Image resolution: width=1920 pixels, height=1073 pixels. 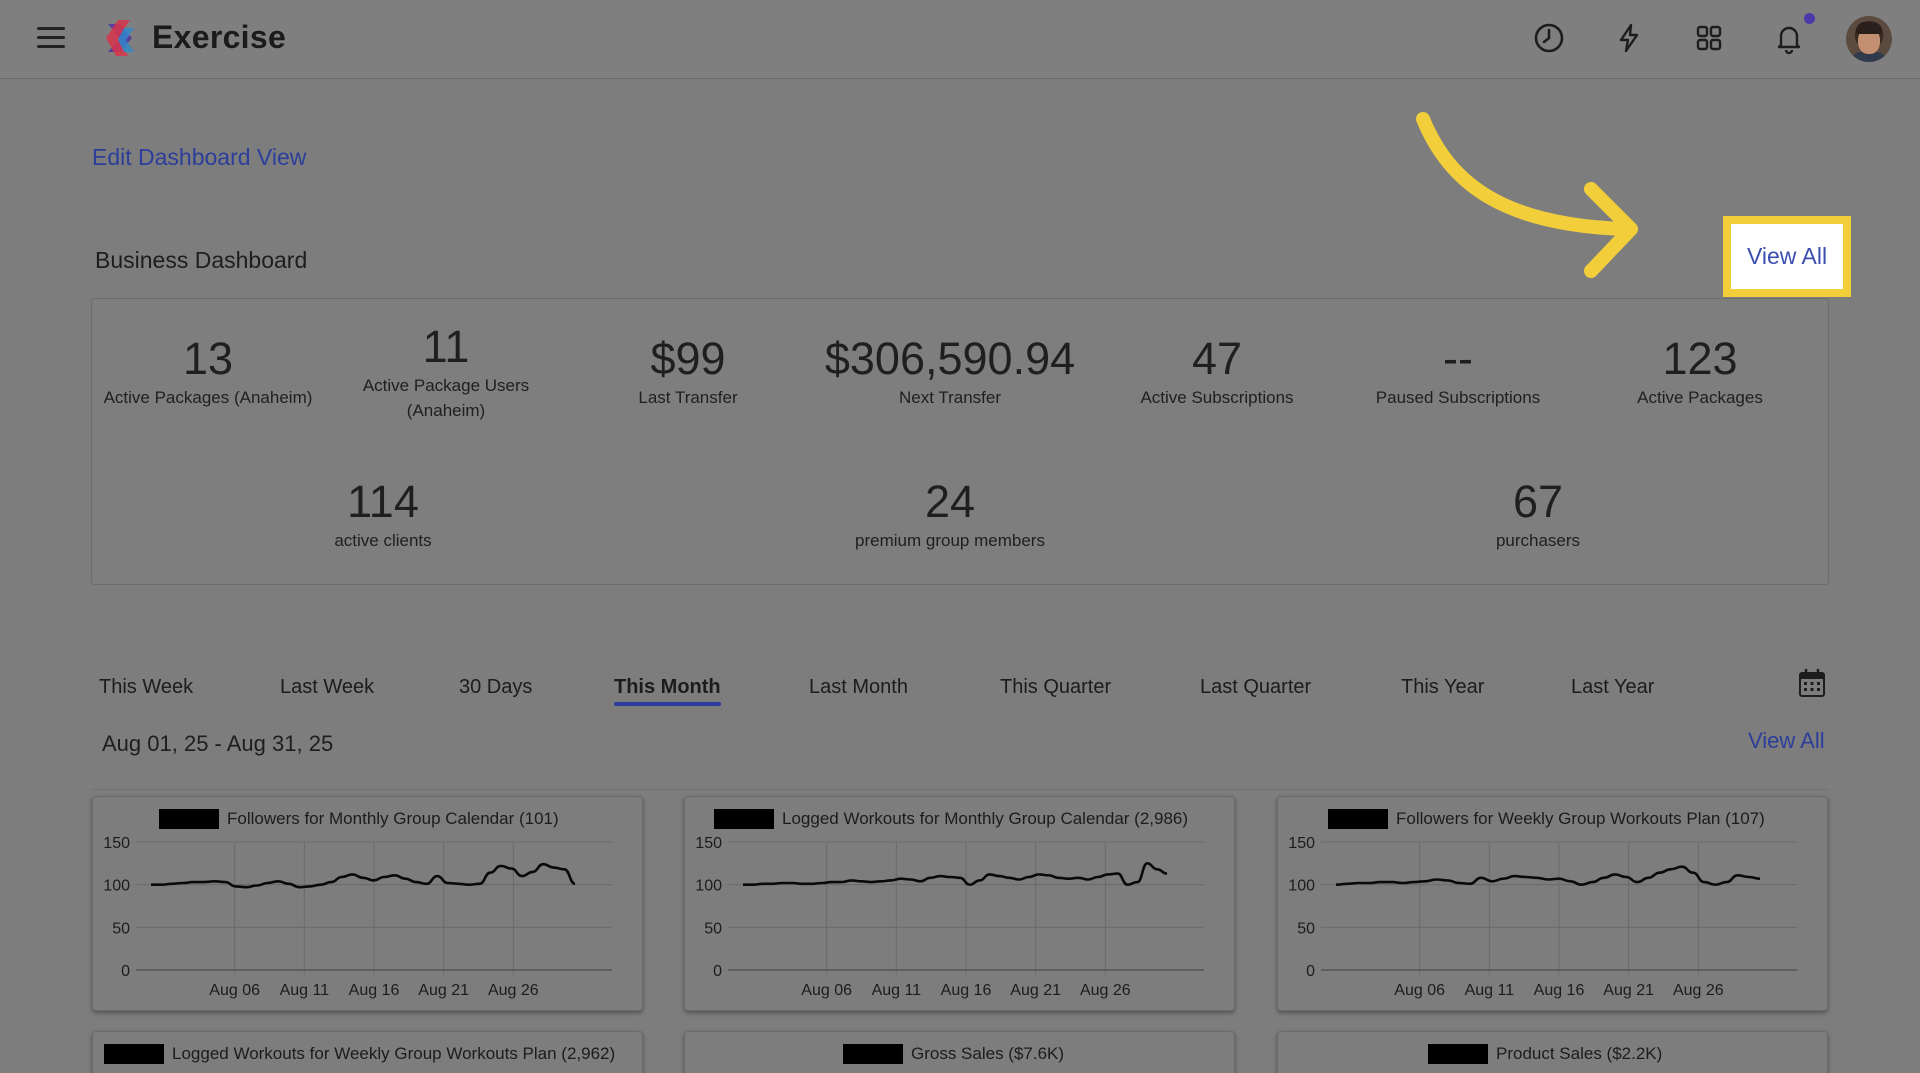 What do you see at coordinates (218, 743) in the screenshot?
I see `date-range: Aug 01, 25 - Aug 31, 25` at bounding box center [218, 743].